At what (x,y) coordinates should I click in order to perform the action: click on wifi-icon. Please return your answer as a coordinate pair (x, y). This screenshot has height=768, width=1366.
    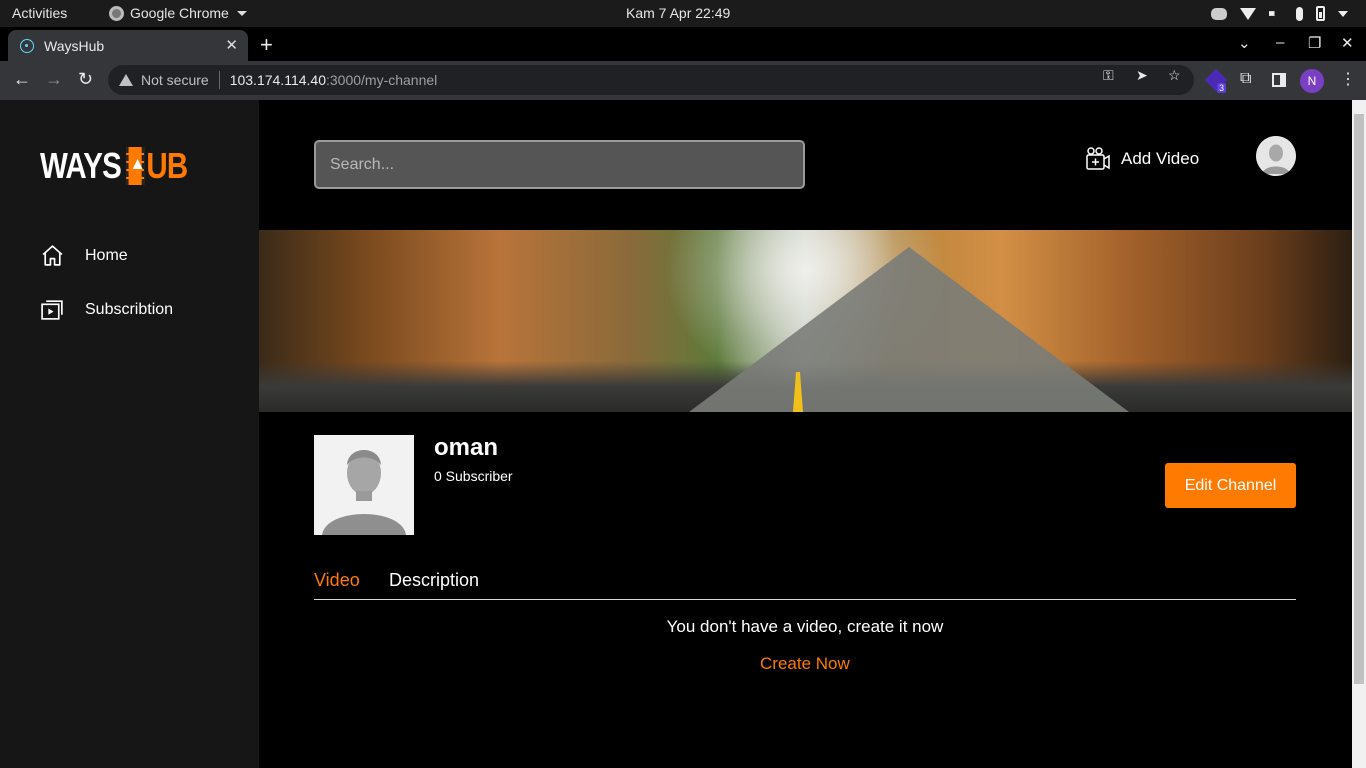
    Looking at the image, I should click on (1248, 13).